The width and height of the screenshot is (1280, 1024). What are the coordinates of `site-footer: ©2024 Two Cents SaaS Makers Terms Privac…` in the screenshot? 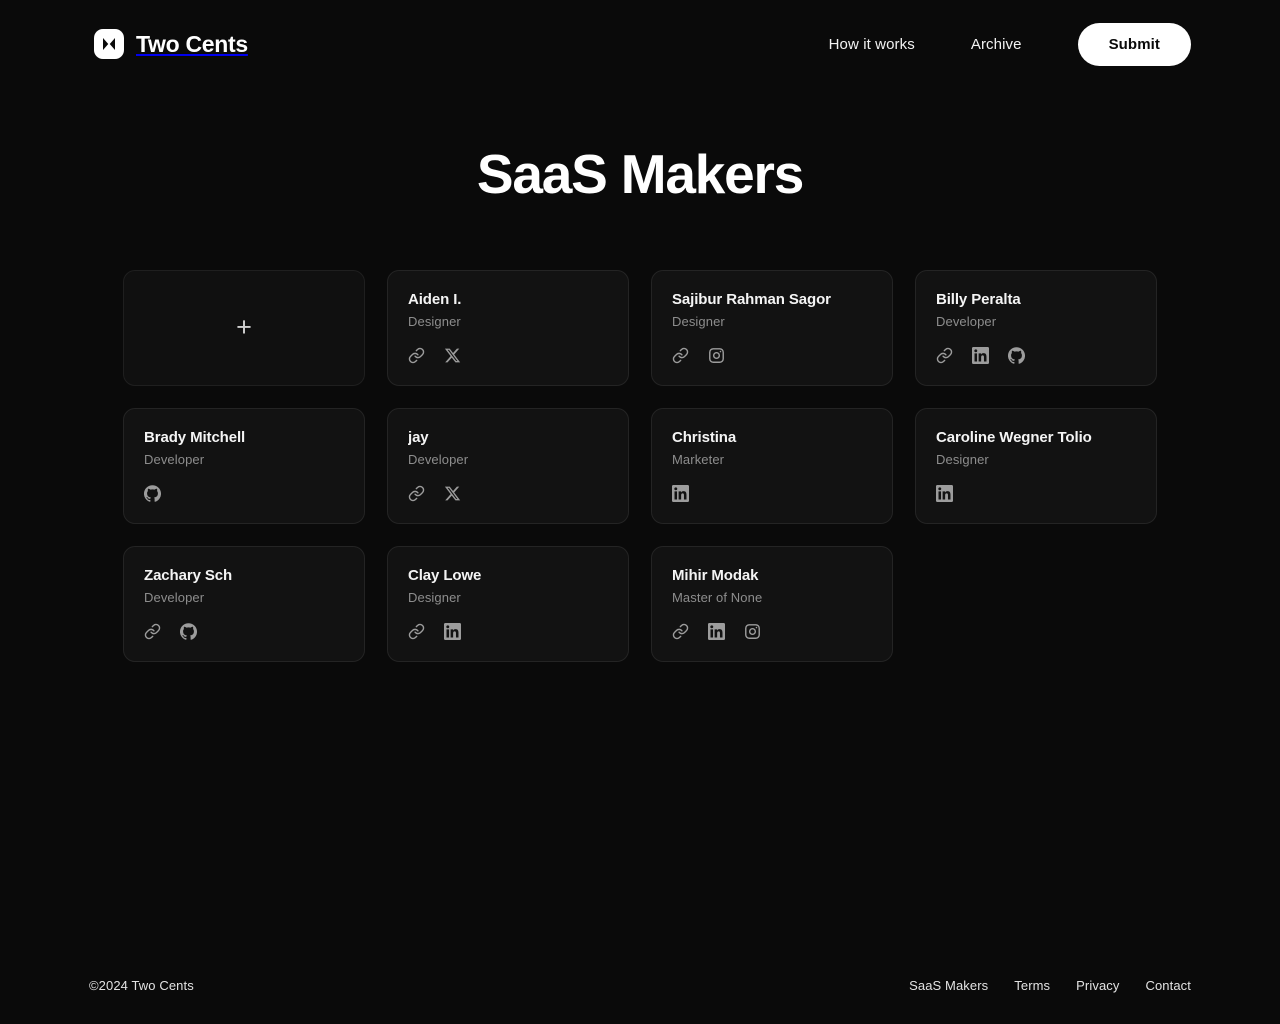 It's located at (640, 985).